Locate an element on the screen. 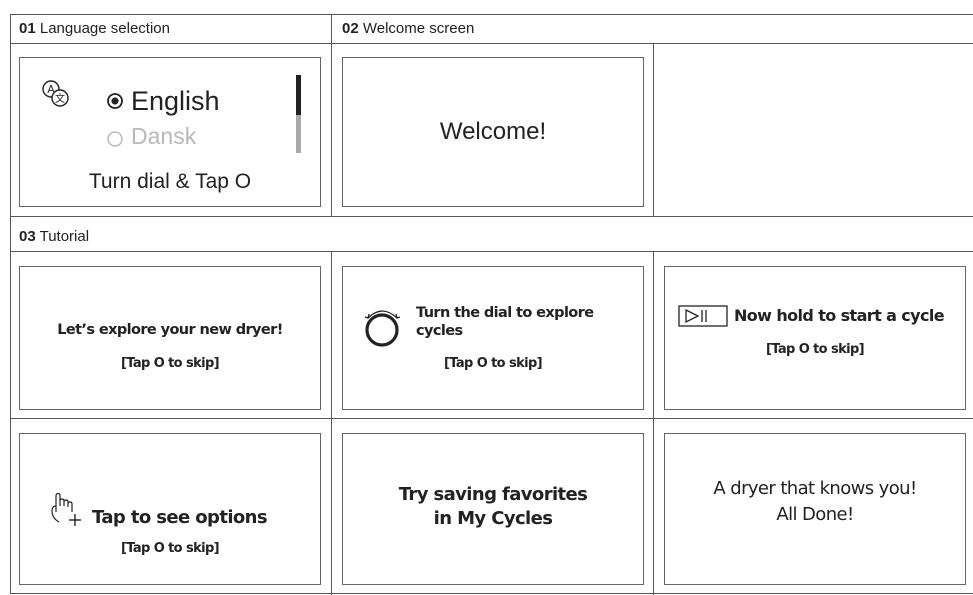 This screenshot has height=595, width=973. tutorial-text: A dryer that knows you! is located at coordinates (815, 488).